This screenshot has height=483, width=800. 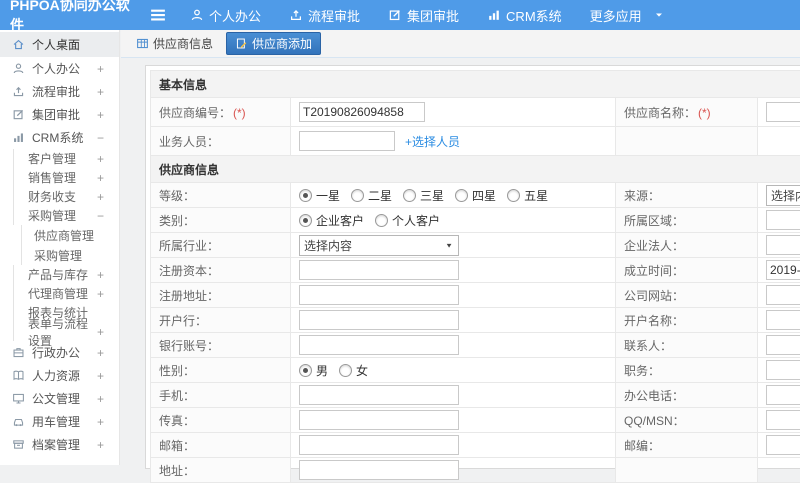 I want to click on tab-supplier-add-tab: 供应商添加, so click(x=273, y=43).